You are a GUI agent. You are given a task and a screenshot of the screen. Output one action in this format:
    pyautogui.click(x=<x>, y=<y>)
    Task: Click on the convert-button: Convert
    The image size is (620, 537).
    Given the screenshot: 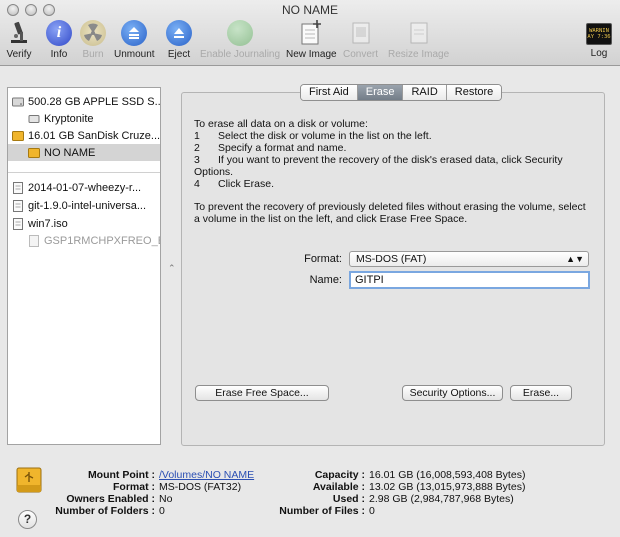 What is the action you would take?
    pyautogui.click(x=360, y=40)
    